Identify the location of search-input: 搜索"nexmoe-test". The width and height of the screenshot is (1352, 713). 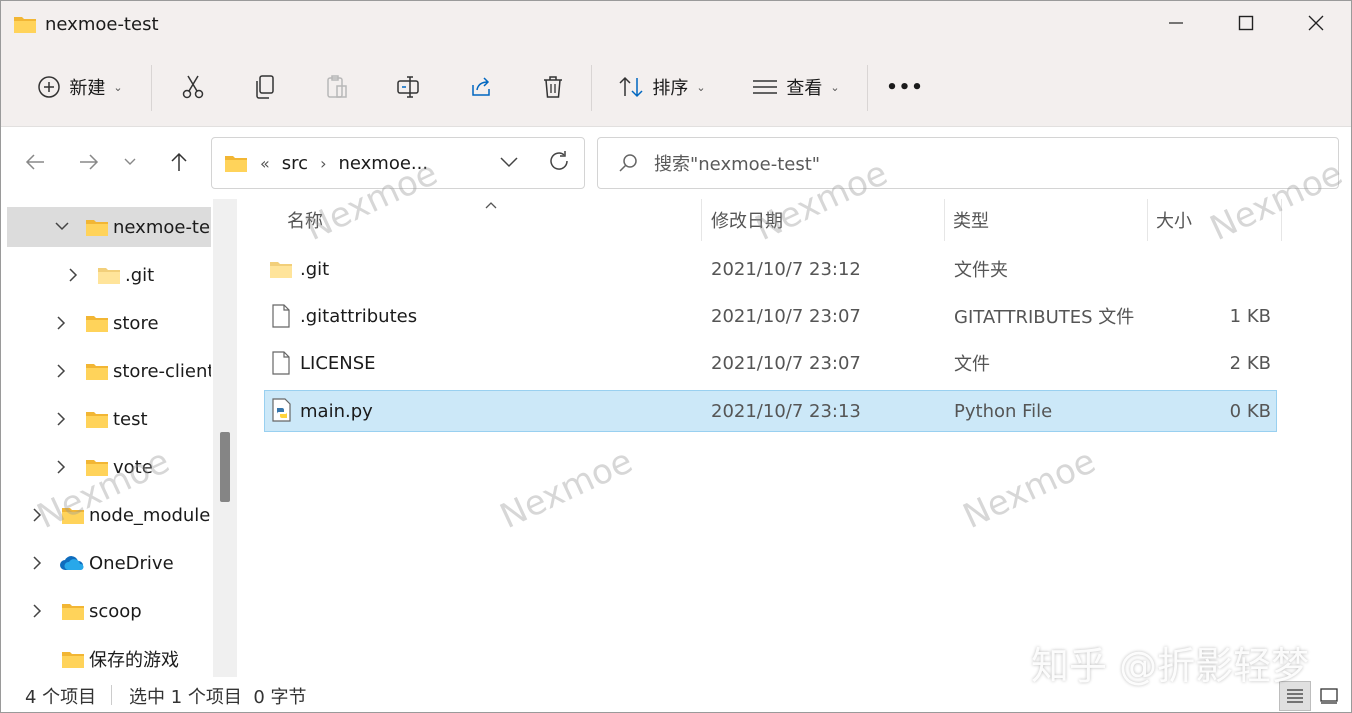
(968, 163).